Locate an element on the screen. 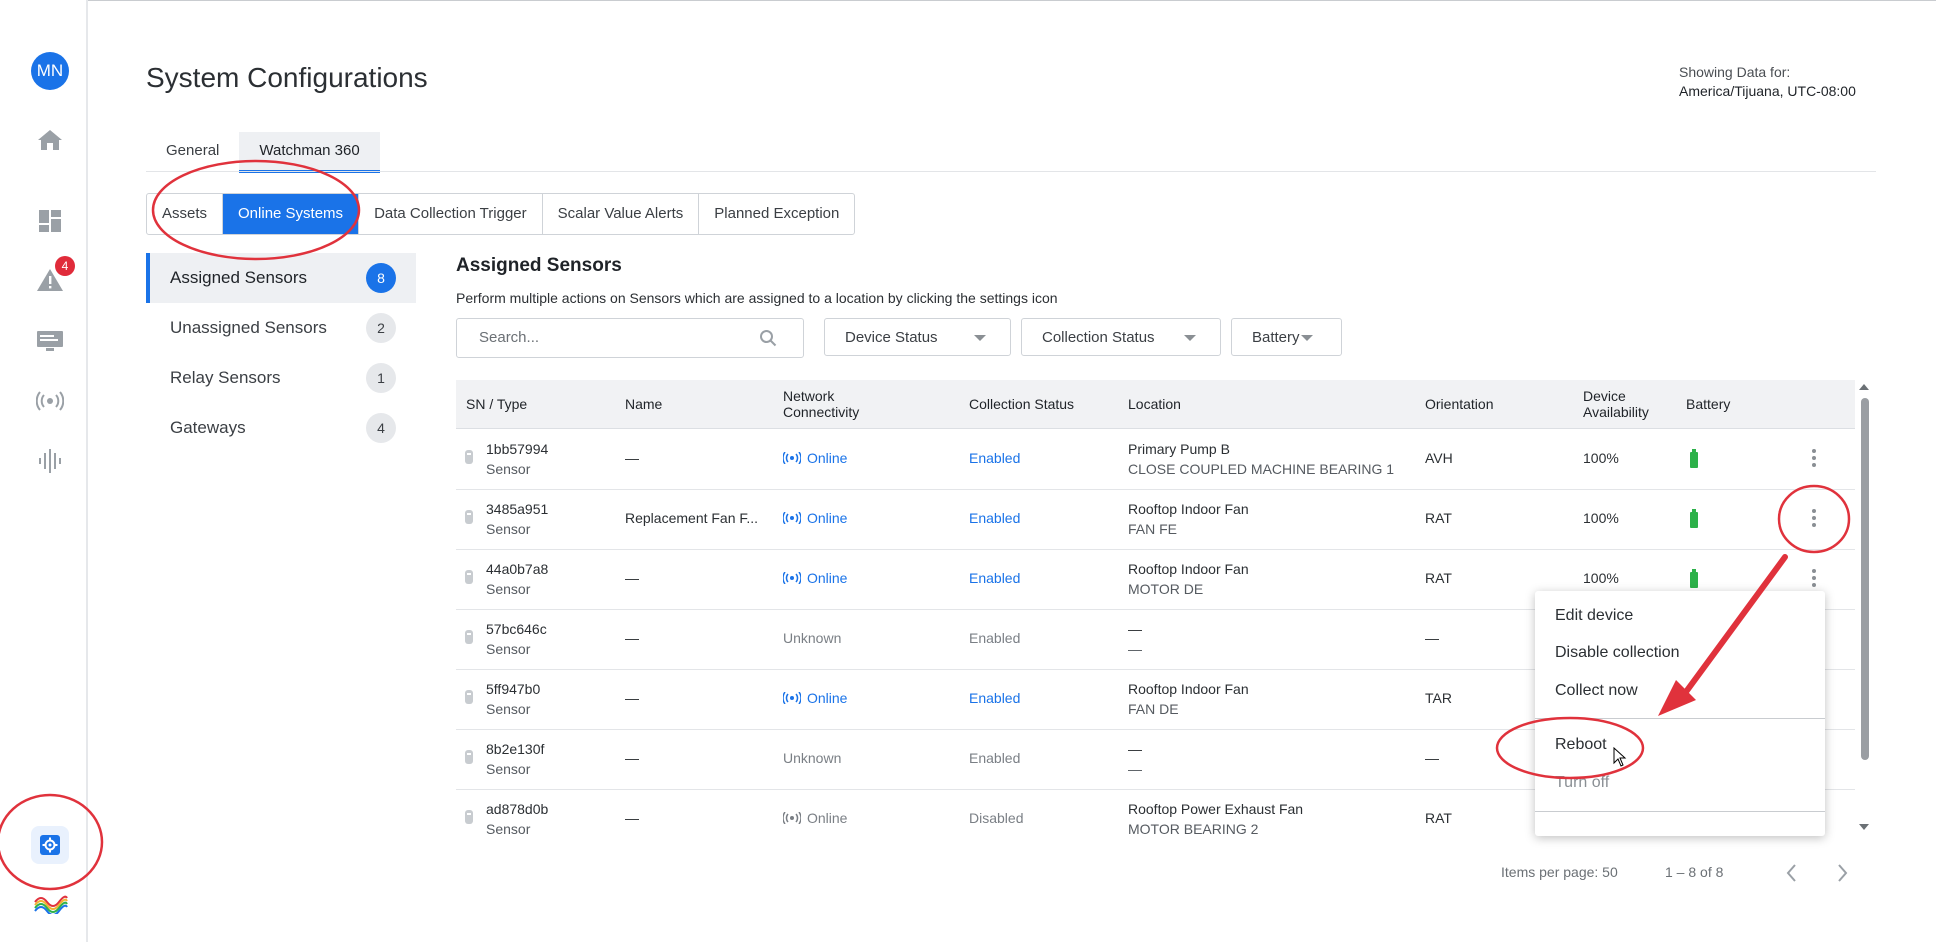  settings-button is located at coordinates (50, 845).